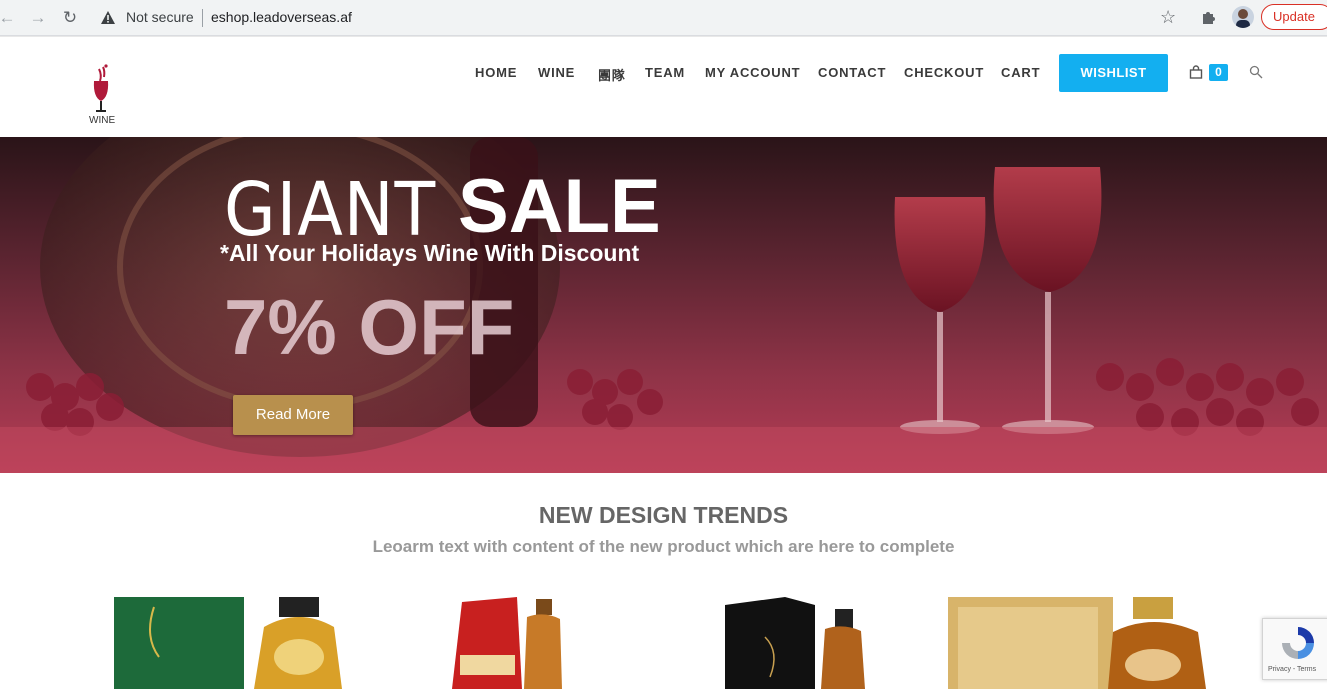 Image resolution: width=1327 pixels, height=689 pixels. Describe the element at coordinates (1243, 17) in the screenshot. I see `profile-avatar` at that location.